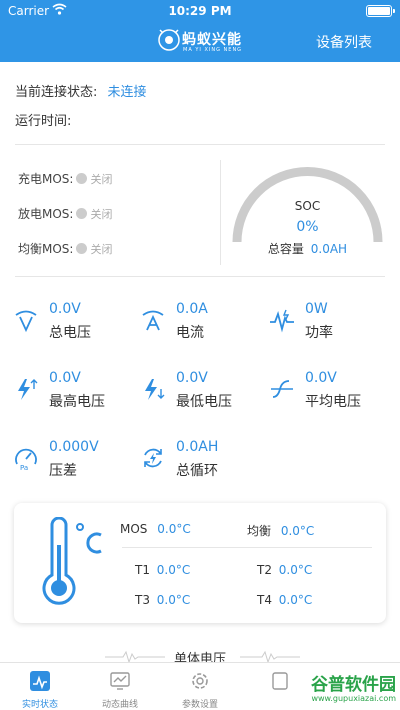  What do you see at coordinates (259, 531) in the screenshot?
I see `balance-temp-label: 均衡` at bounding box center [259, 531].